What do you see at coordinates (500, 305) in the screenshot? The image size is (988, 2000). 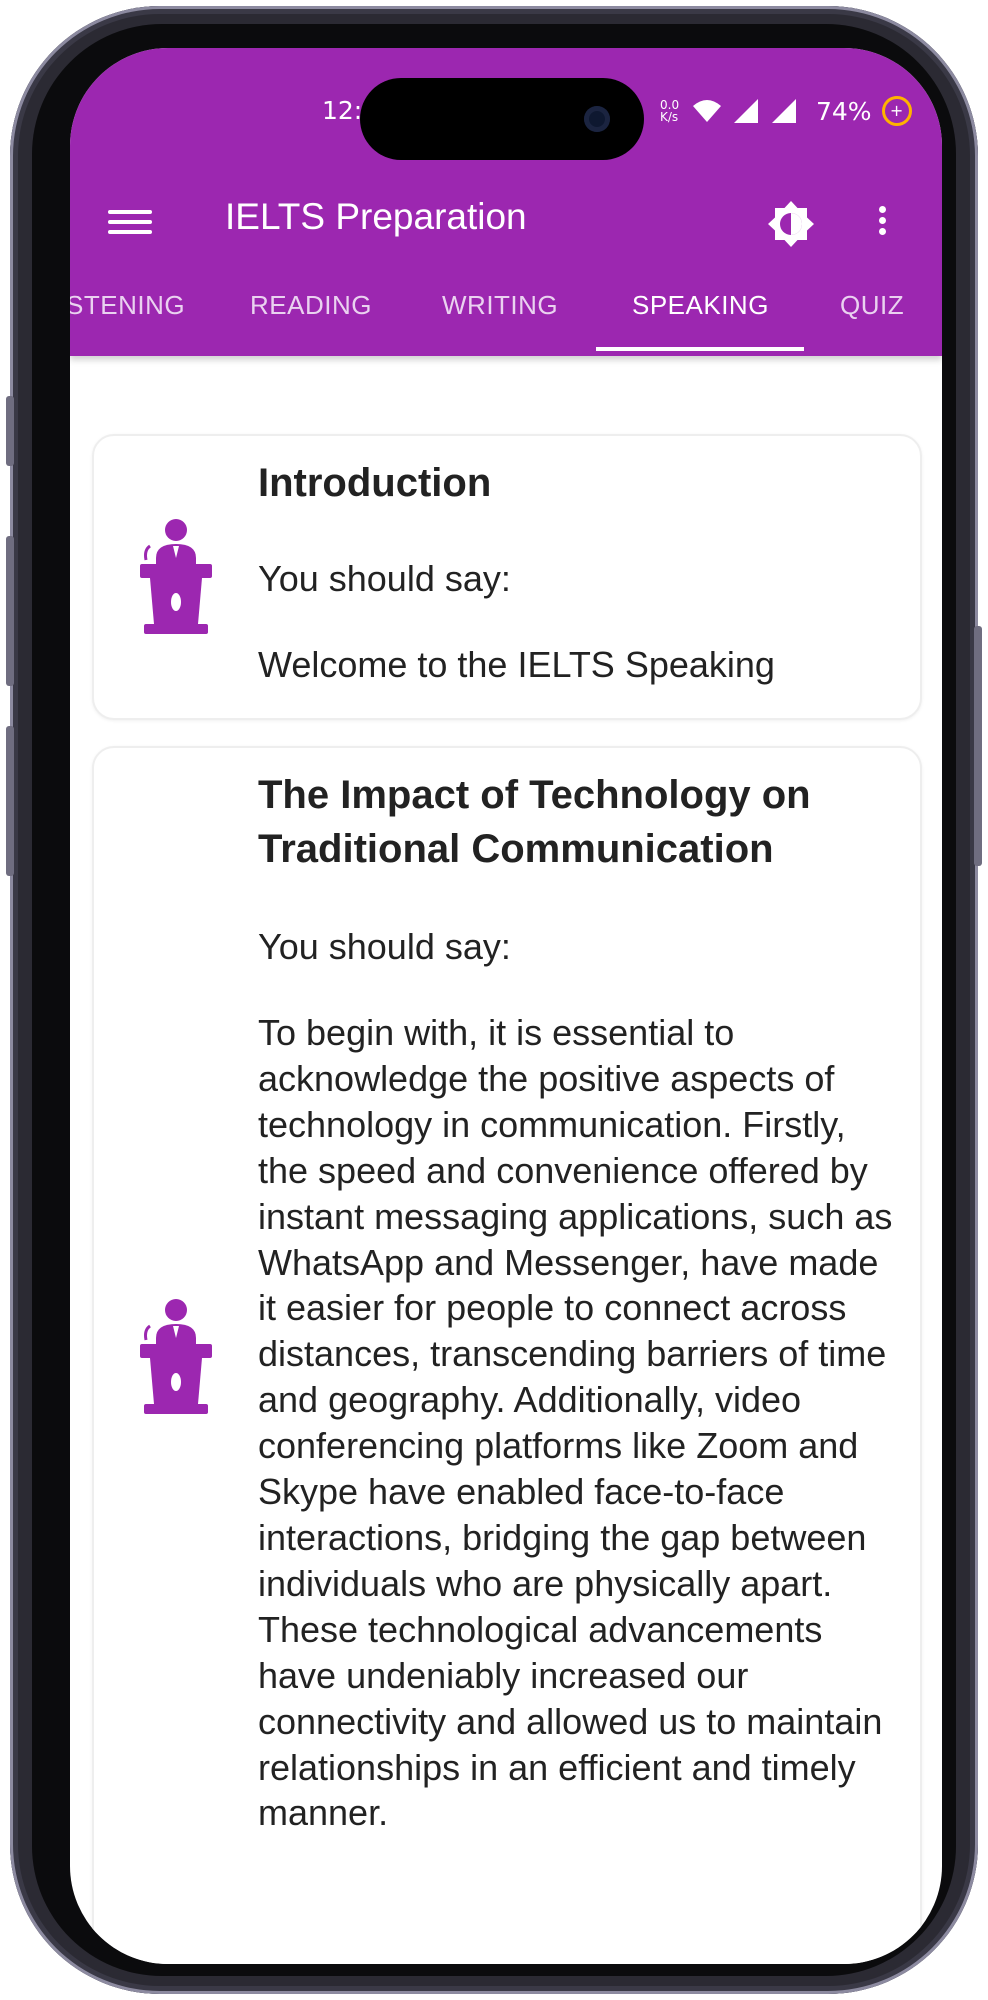 I see `tab-writing: WRITING` at bounding box center [500, 305].